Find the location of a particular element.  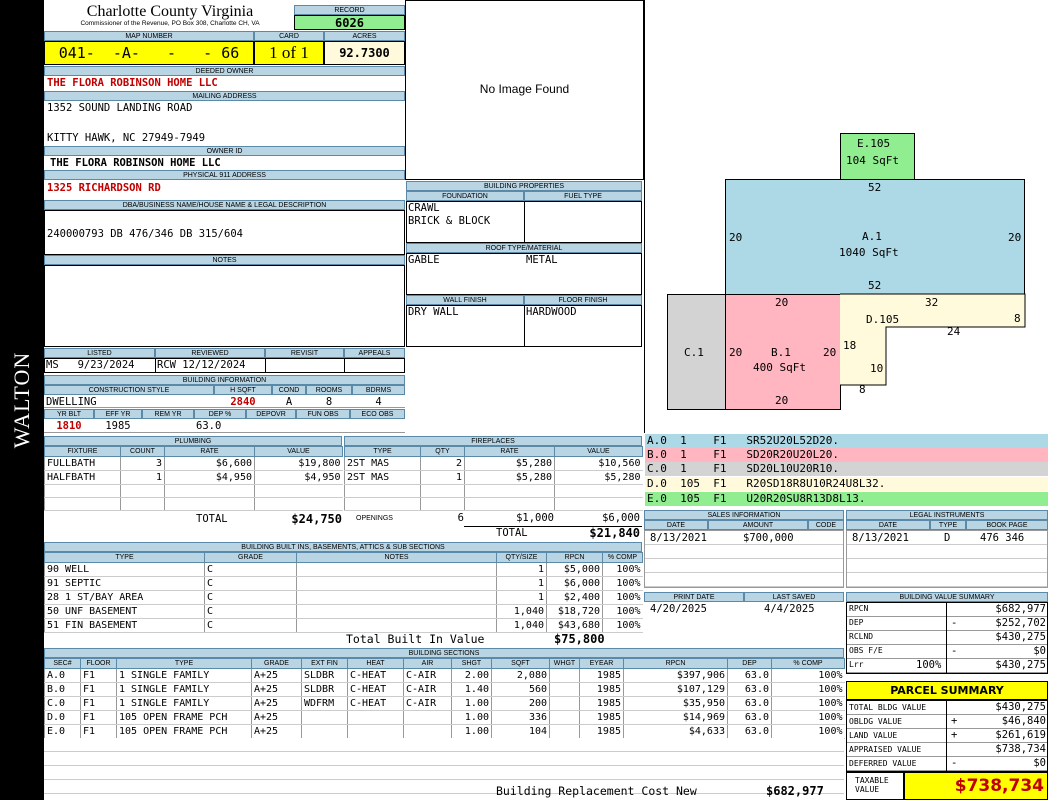

sales-amount-label: AMOUNT is located at coordinates (758, 525).